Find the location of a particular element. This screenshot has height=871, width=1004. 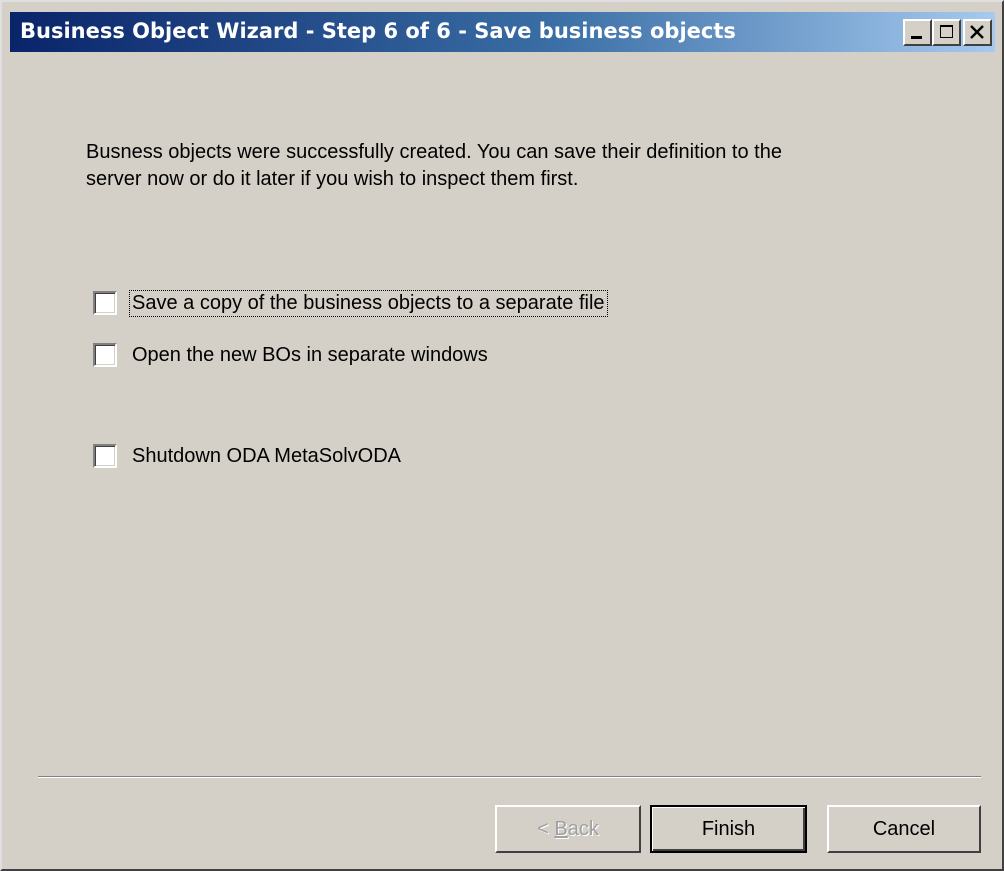

shutdown-oda-checkbox is located at coordinates (105, 456).